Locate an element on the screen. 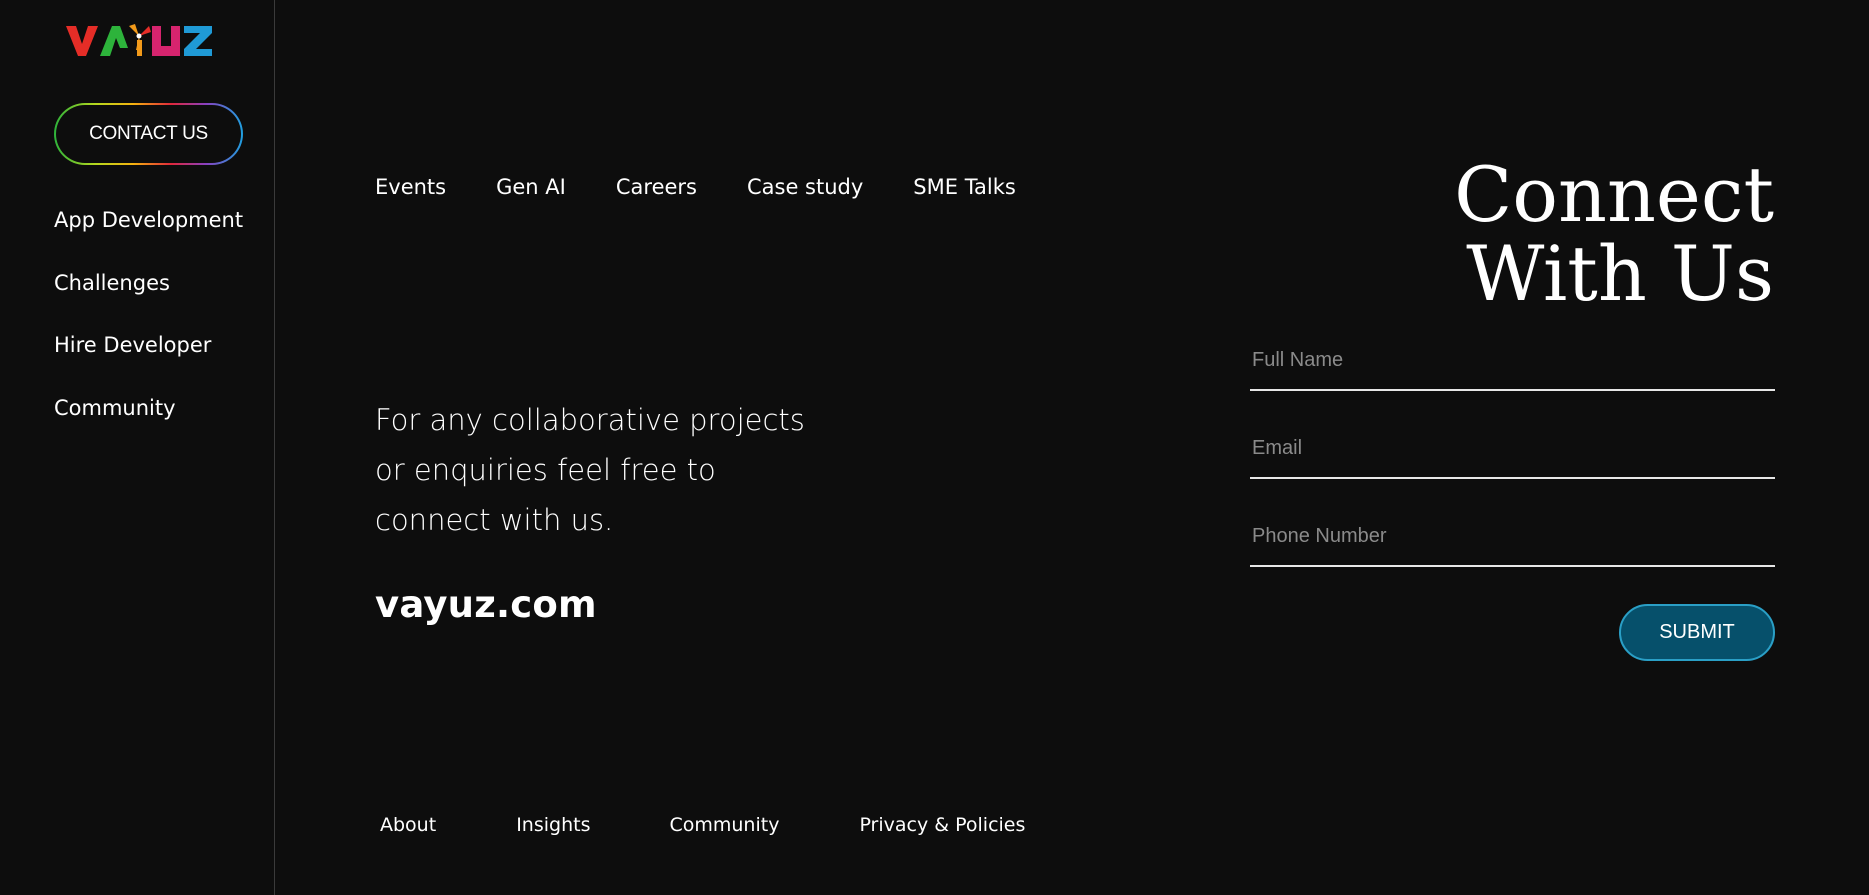 The image size is (1869, 895). sidebar-item-app-development: App Development is located at coordinates (148, 234).